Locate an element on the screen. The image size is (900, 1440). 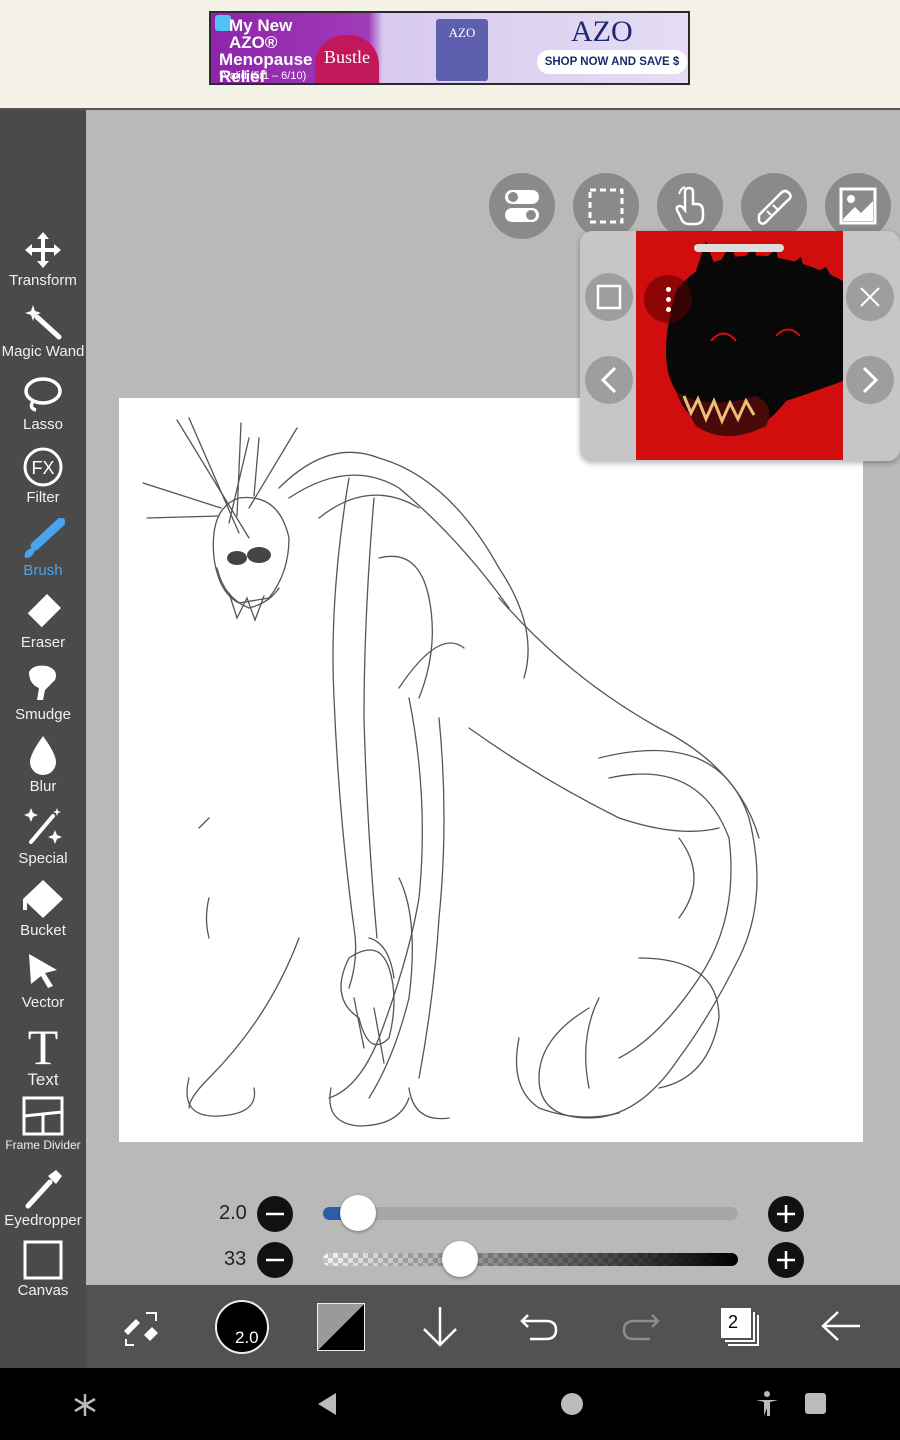
tool-eraser: Eraser is located at coordinates (43, 620).